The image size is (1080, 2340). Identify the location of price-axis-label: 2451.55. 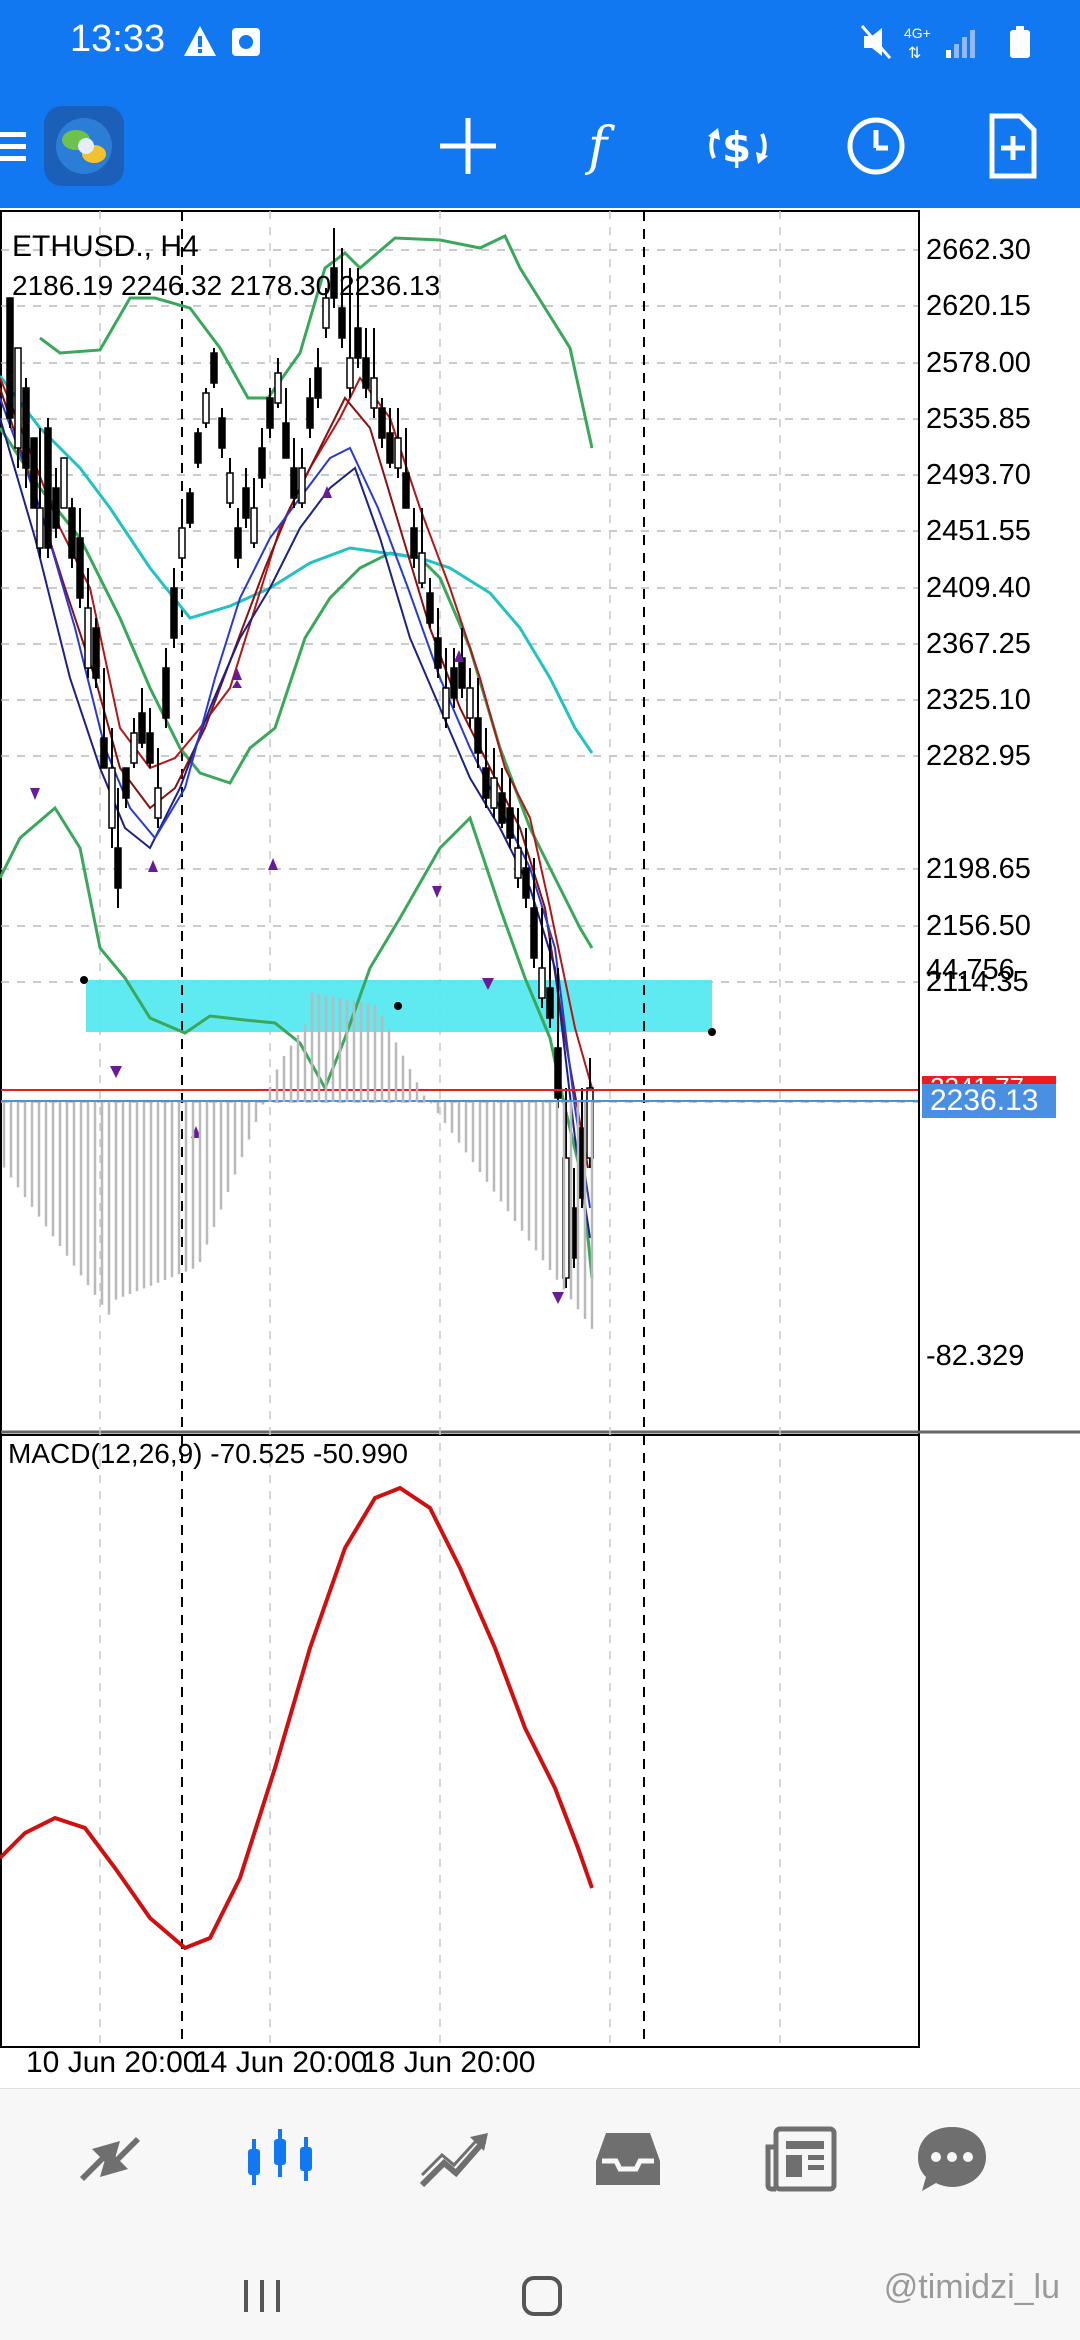
(978, 531).